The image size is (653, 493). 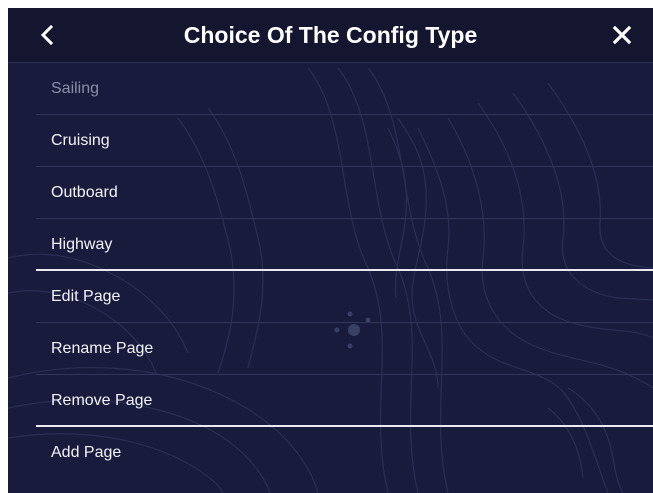 I want to click on menu-item-remove-page: Remove Page, so click(x=330, y=401).